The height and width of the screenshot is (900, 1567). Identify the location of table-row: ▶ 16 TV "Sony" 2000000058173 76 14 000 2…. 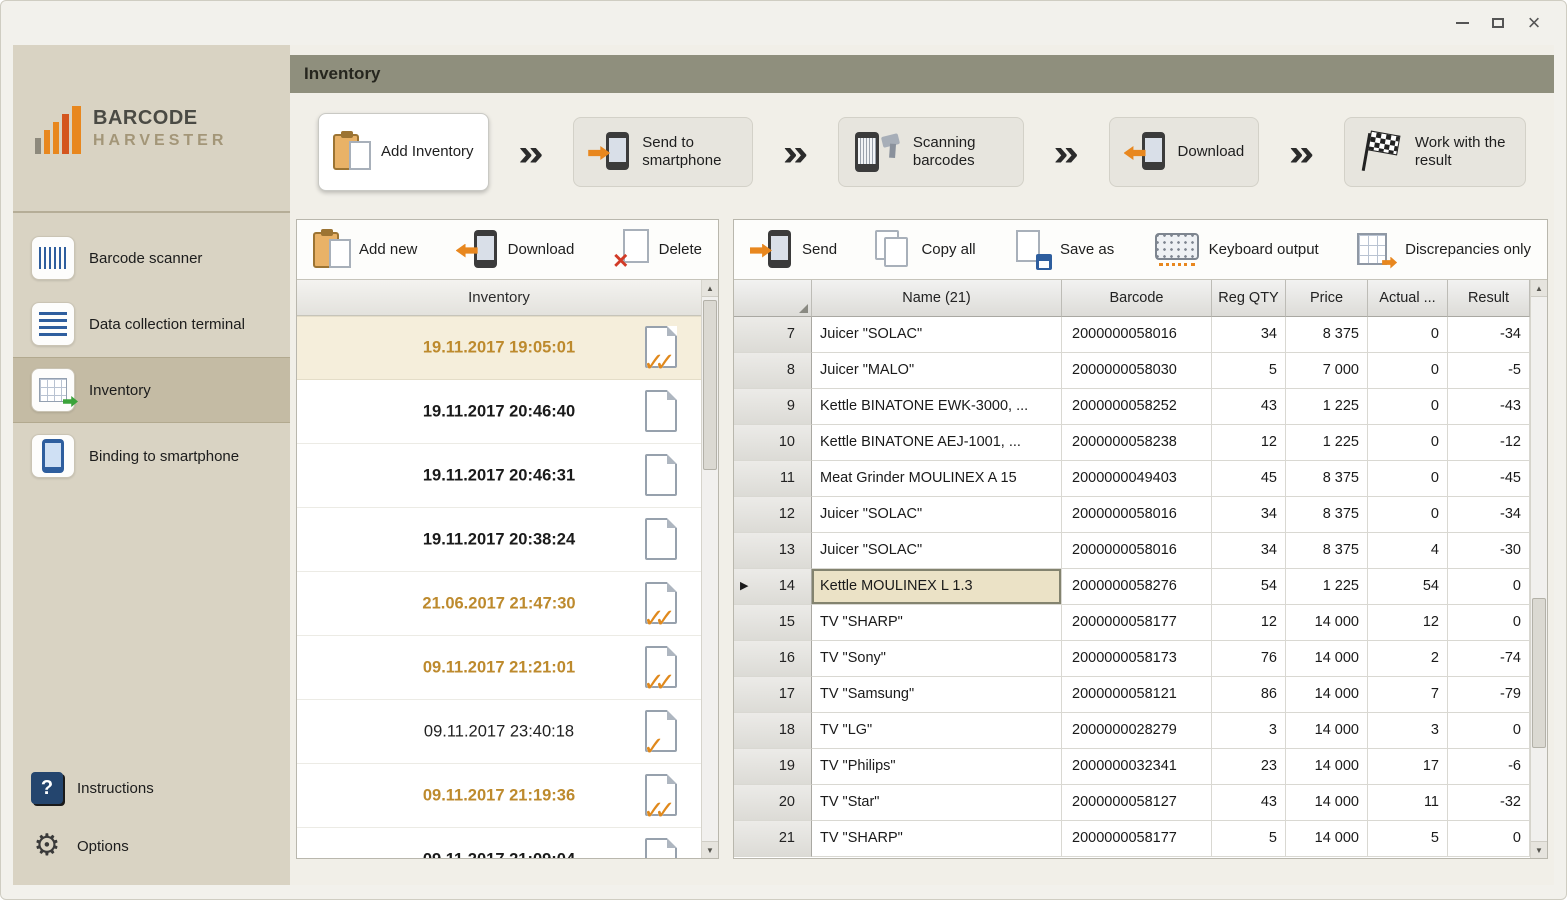
(1132, 659).